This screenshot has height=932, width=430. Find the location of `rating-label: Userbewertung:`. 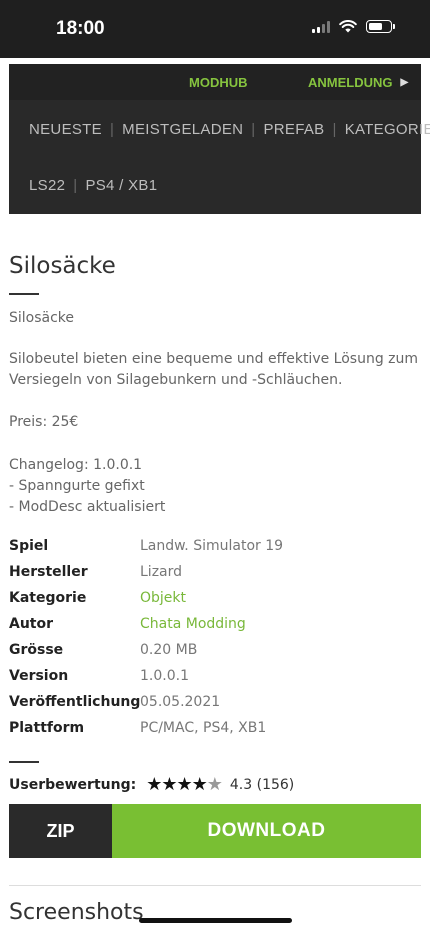

rating-label: Userbewertung: is located at coordinates (73, 784).